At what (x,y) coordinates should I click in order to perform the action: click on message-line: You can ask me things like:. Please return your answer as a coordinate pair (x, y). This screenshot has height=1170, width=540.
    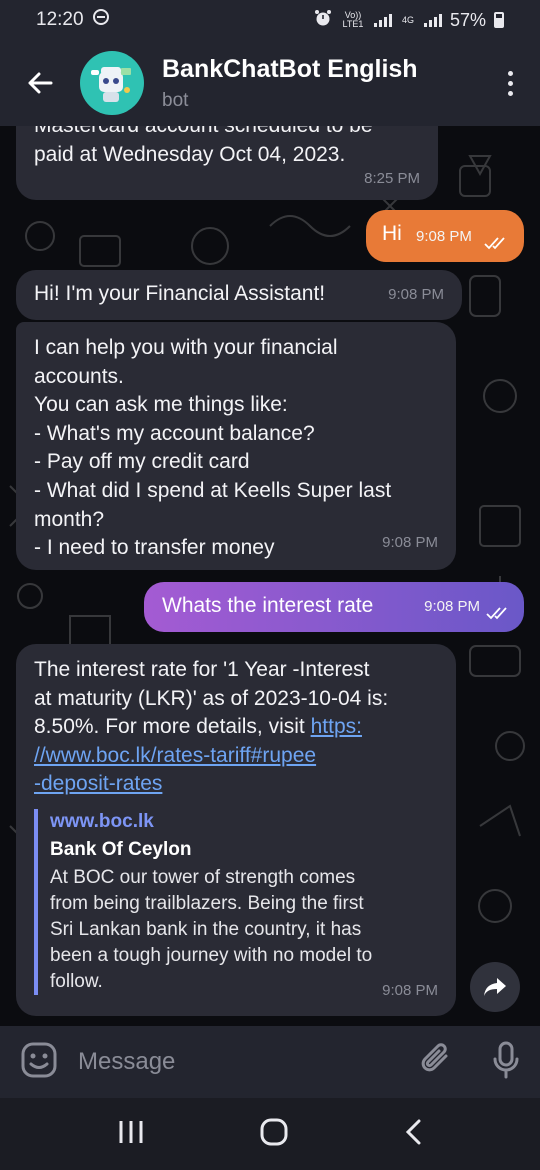
    Looking at the image, I should click on (161, 405).